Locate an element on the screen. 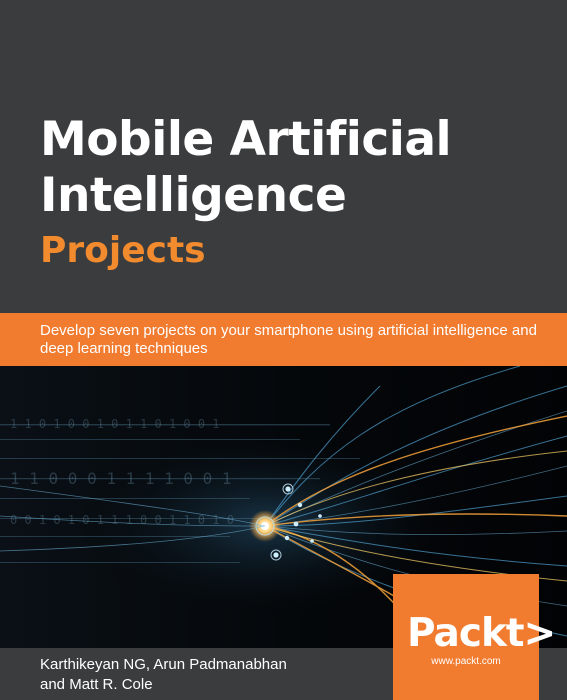  publisher-url: www.packt.com is located at coordinates (466, 661).